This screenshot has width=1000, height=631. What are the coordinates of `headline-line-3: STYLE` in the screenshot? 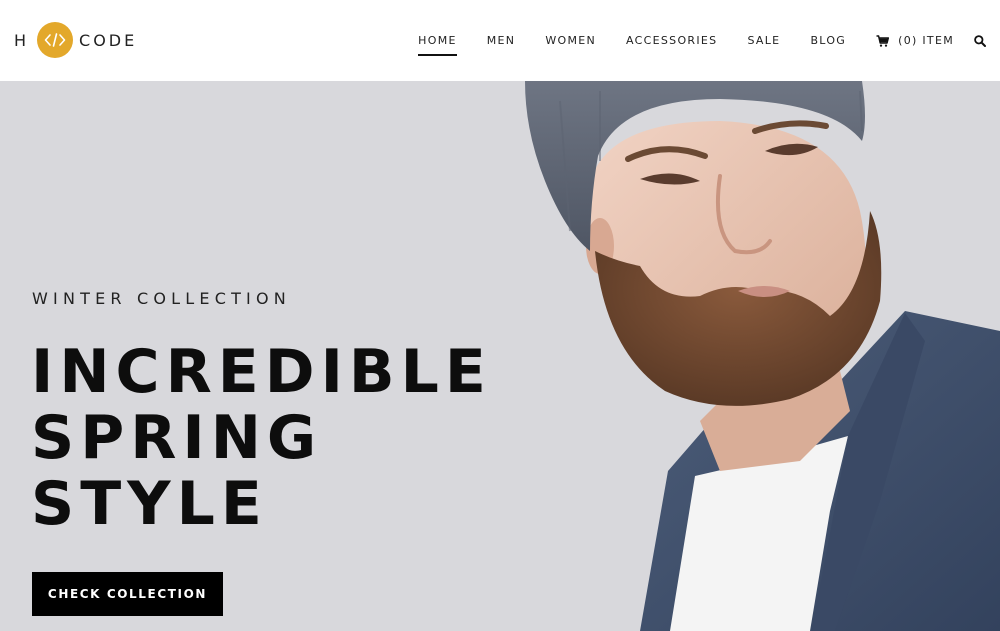 It's located at (149, 504).